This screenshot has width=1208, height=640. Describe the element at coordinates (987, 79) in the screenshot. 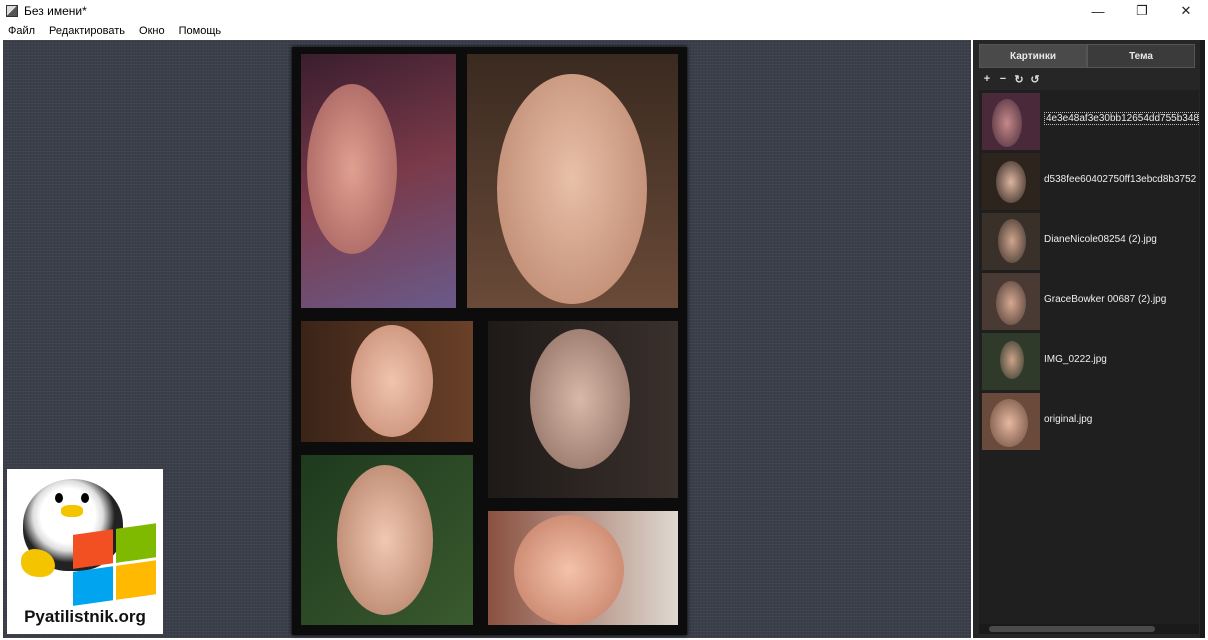

I see `add-icon: +` at that location.